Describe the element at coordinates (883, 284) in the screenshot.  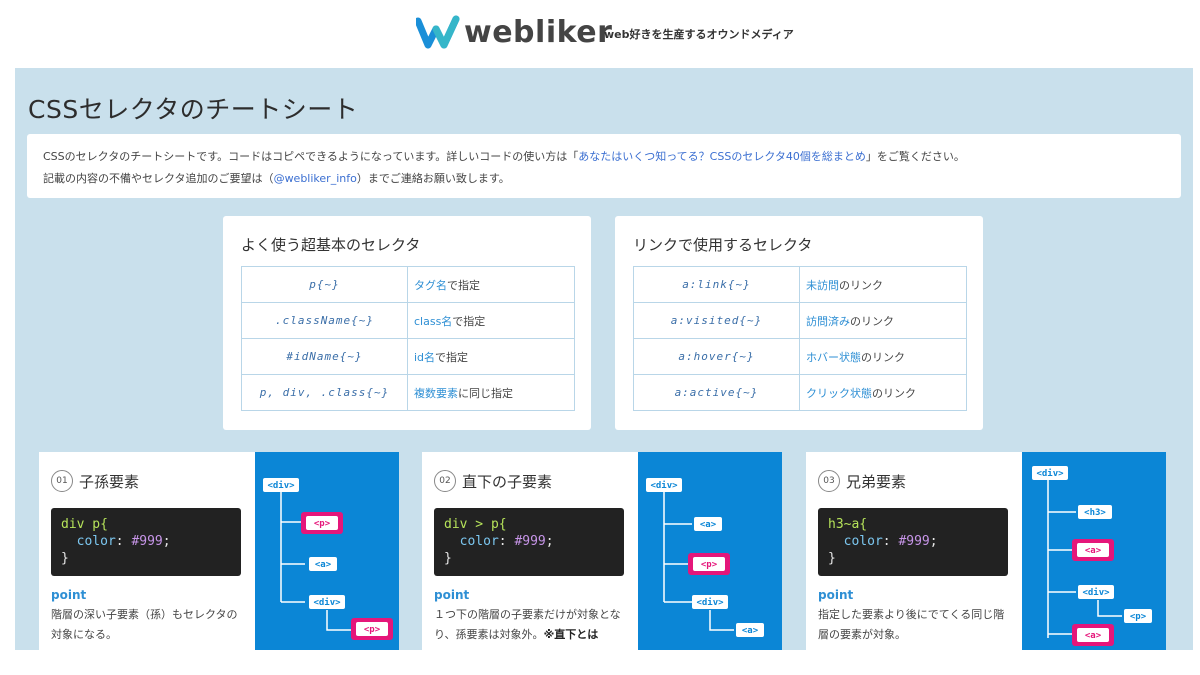
I see `selector-desc: 未訪問のリンク` at that location.